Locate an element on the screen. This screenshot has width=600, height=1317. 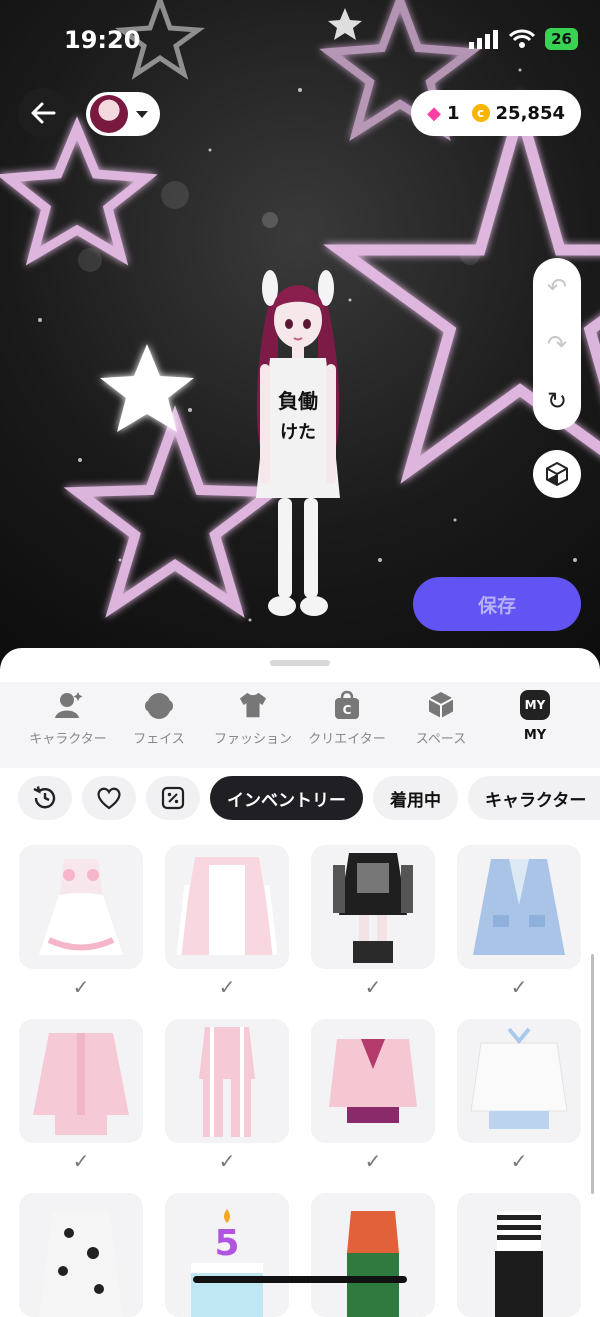
arrow-left-icon is located at coordinates (43, 113).